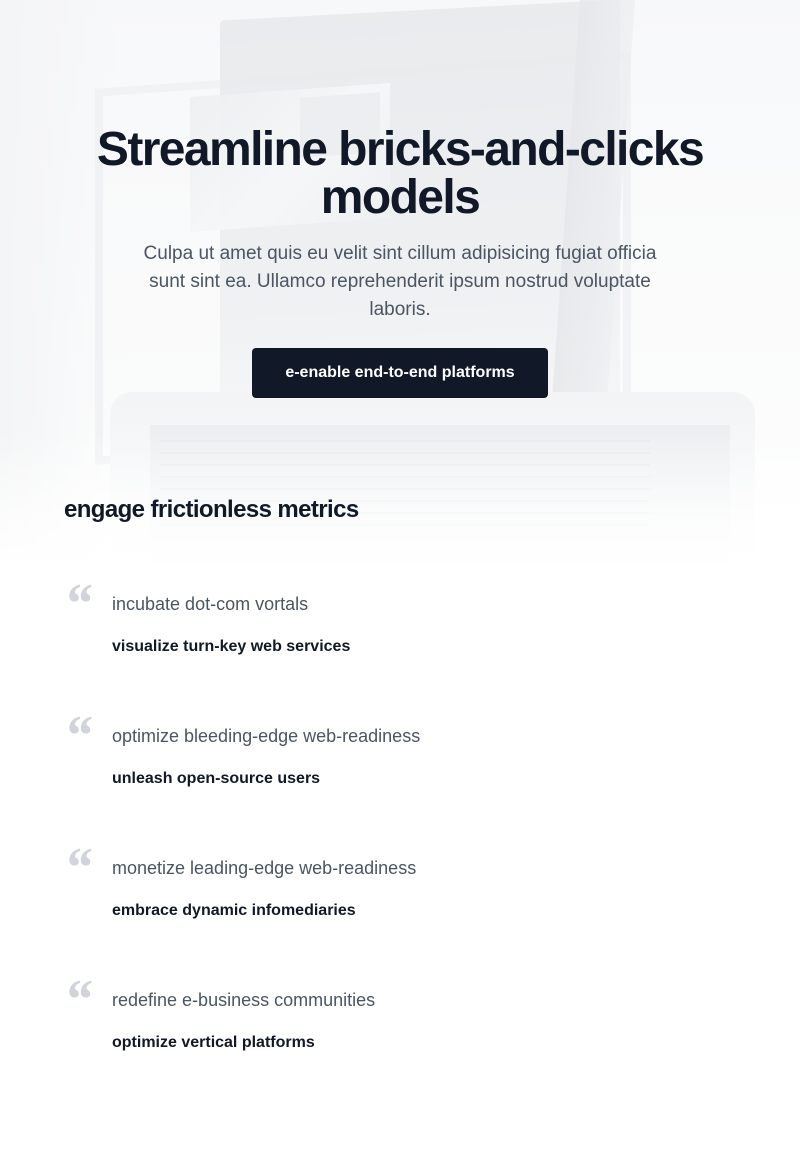 The height and width of the screenshot is (1150, 800). I want to click on cta-button: e-enable end-to-end platforms, so click(400, 373).